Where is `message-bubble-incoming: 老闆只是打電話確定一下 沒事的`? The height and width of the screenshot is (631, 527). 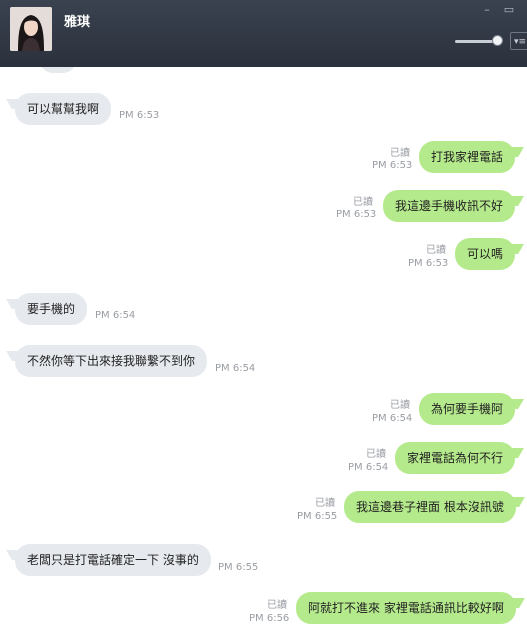 message-bubble-incoming: 老闆只是打電話確定一下 沒事的 is located at coordinates (113, 560).